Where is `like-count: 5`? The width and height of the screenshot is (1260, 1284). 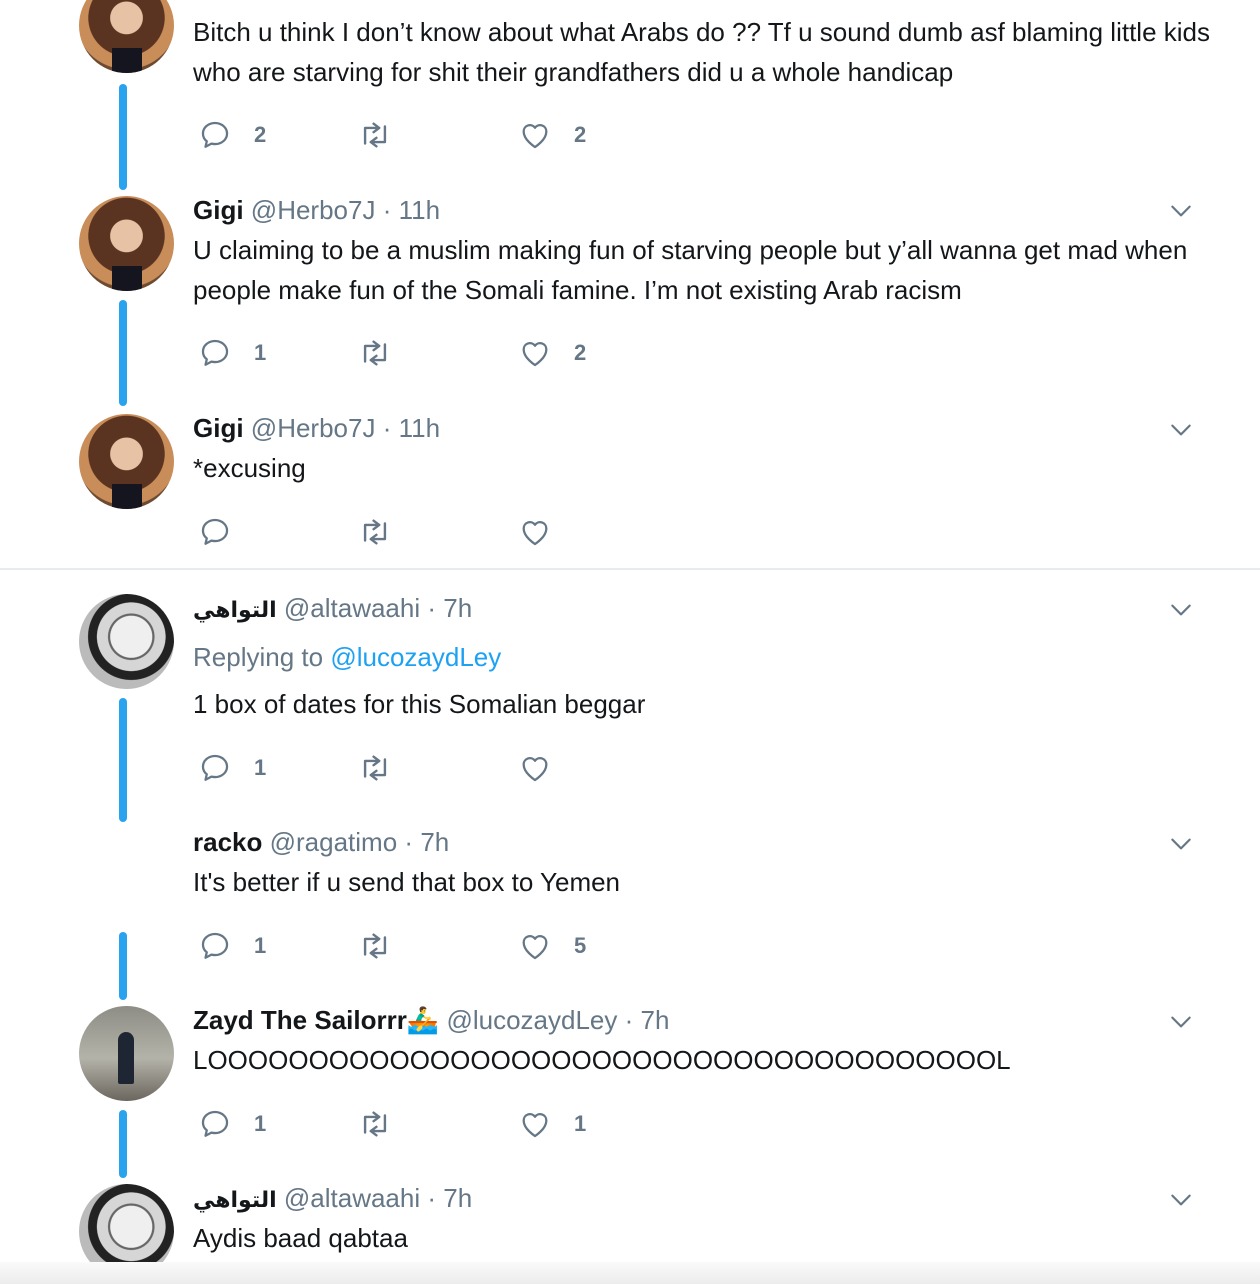 like-count: 5 is located at coordinates (580, 945).